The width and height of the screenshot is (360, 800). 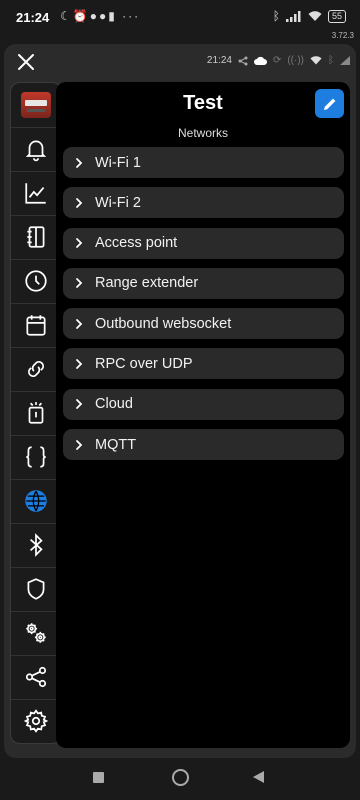 What do you see at coordinates (180, 20) in the screenshot?
I see `status-bar: 21:24 ☾⏰●●▮ ··· ᛒ 55 3.72.3` at bounding box center [180, 20].